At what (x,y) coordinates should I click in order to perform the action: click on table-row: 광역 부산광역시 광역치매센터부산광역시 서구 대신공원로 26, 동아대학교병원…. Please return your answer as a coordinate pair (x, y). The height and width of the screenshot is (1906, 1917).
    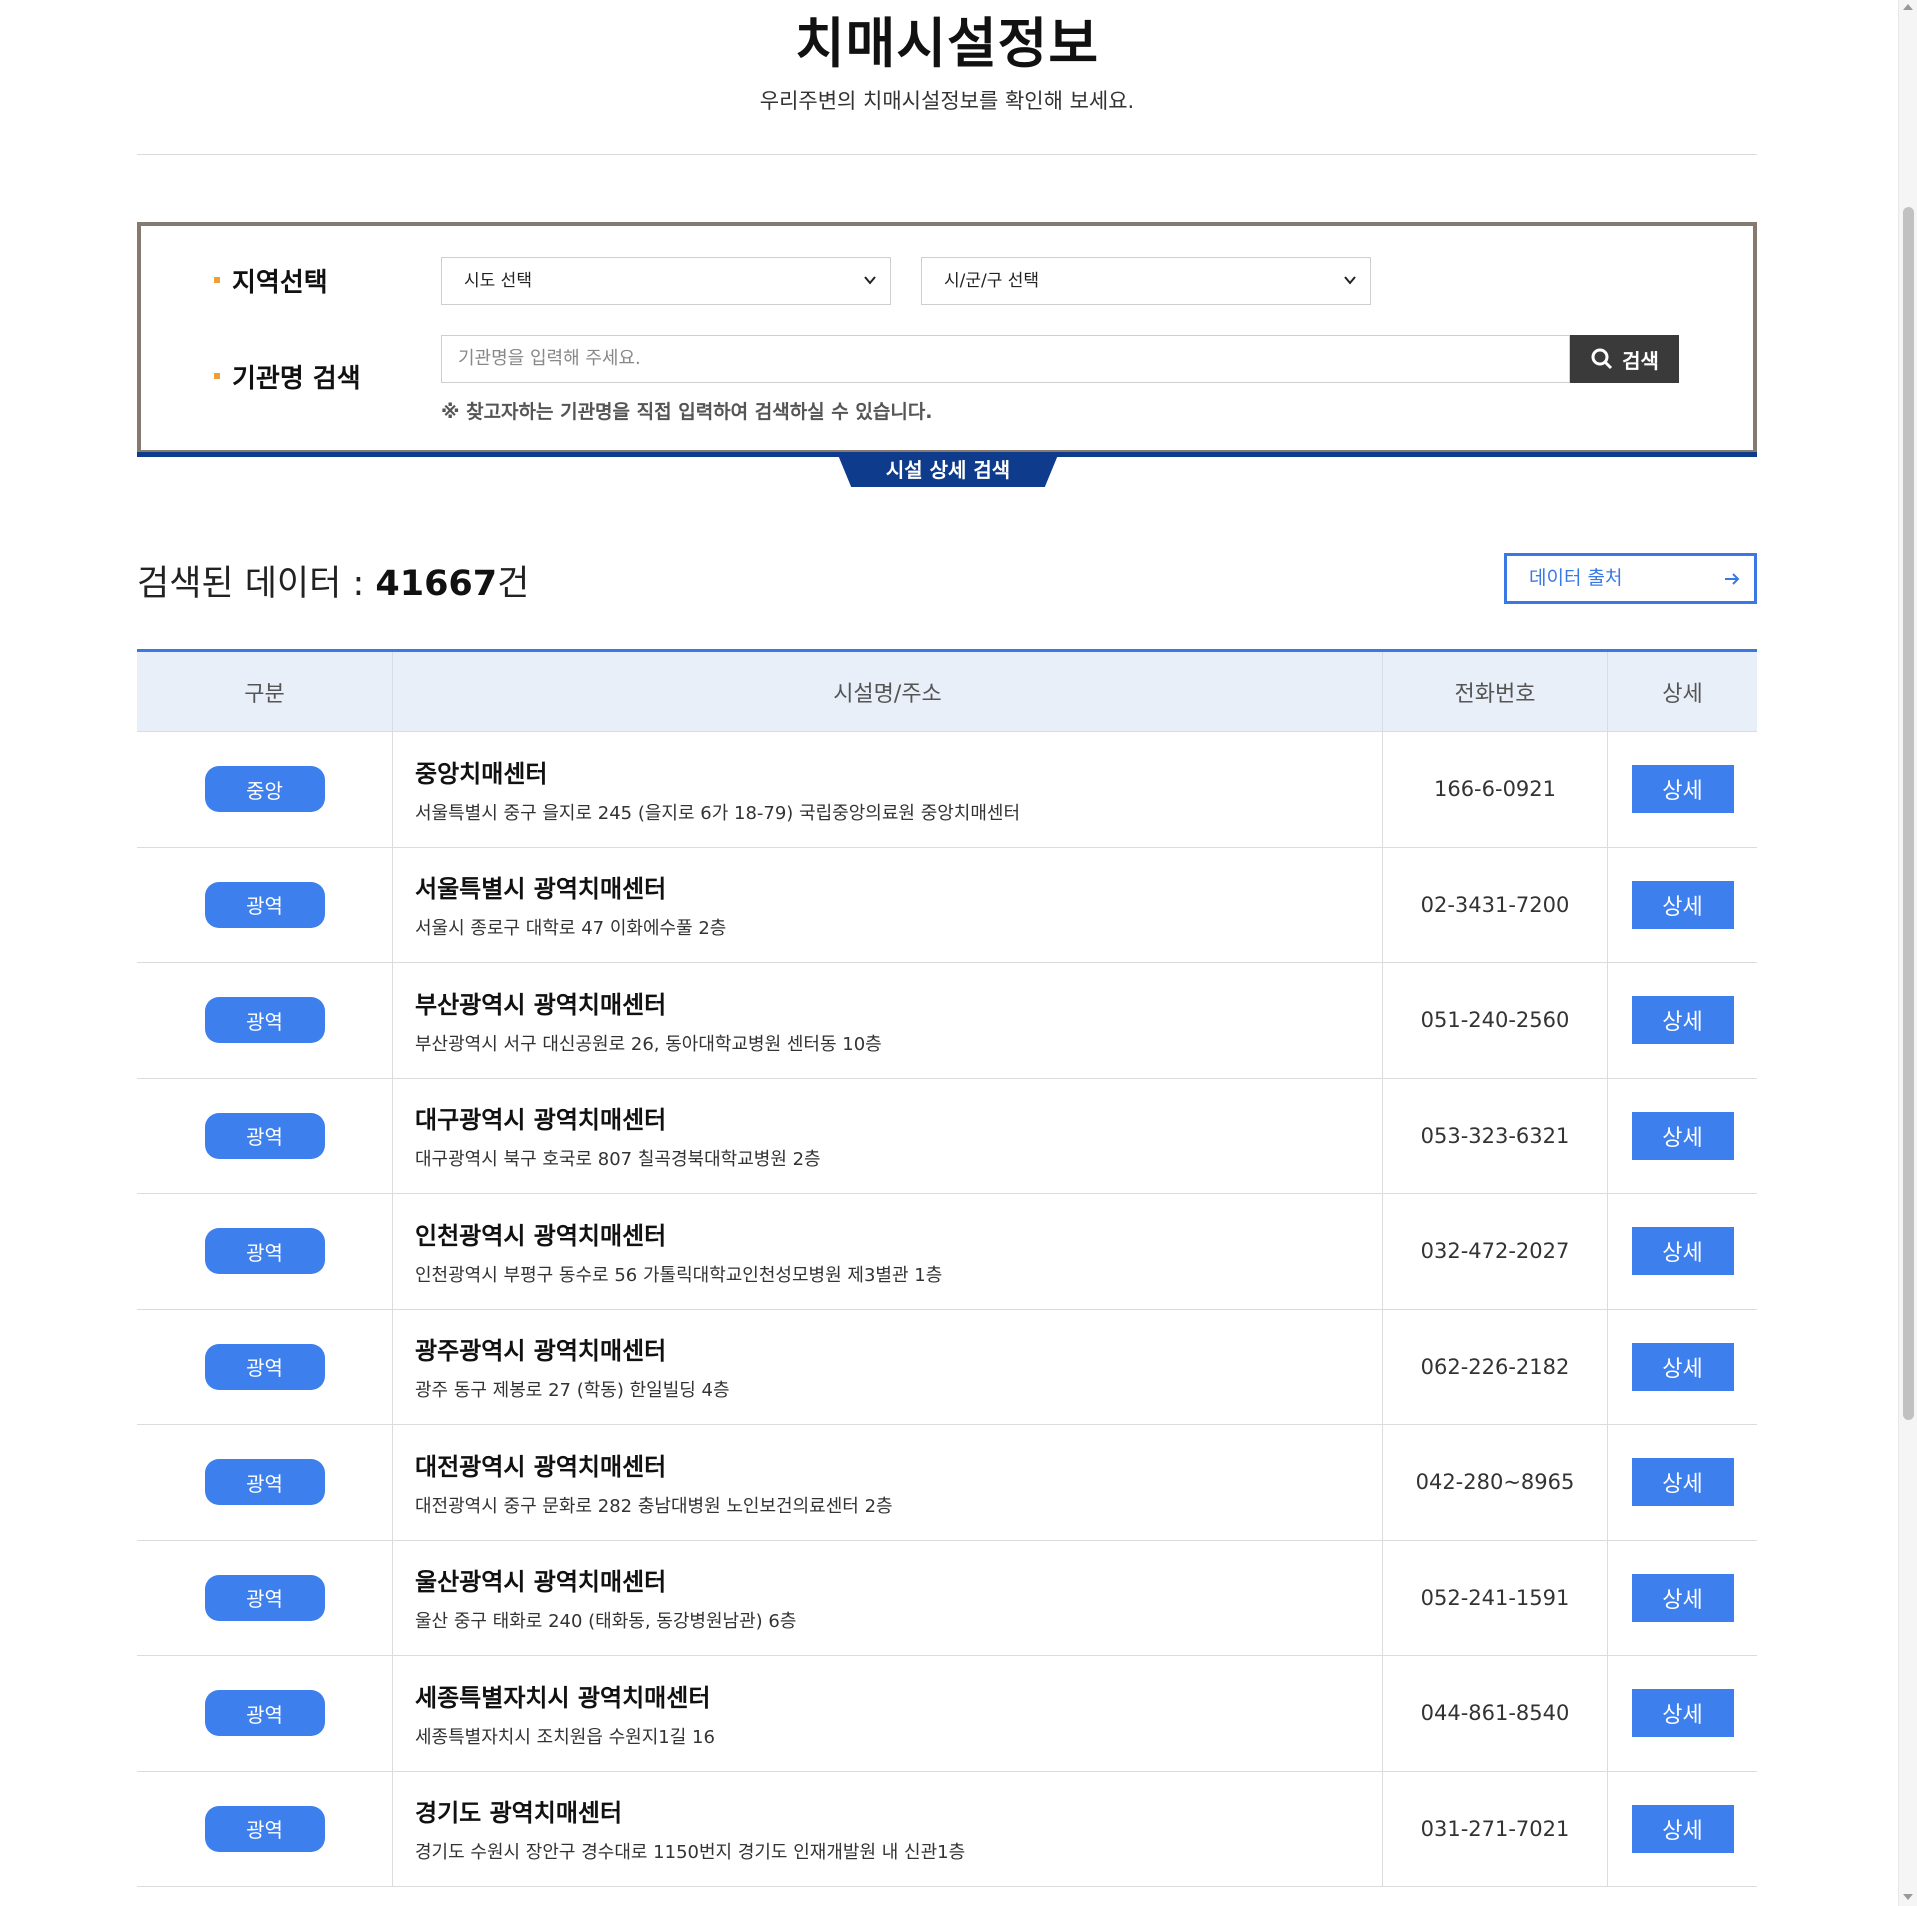
    Looking at the image, I should click on (947, 1021).